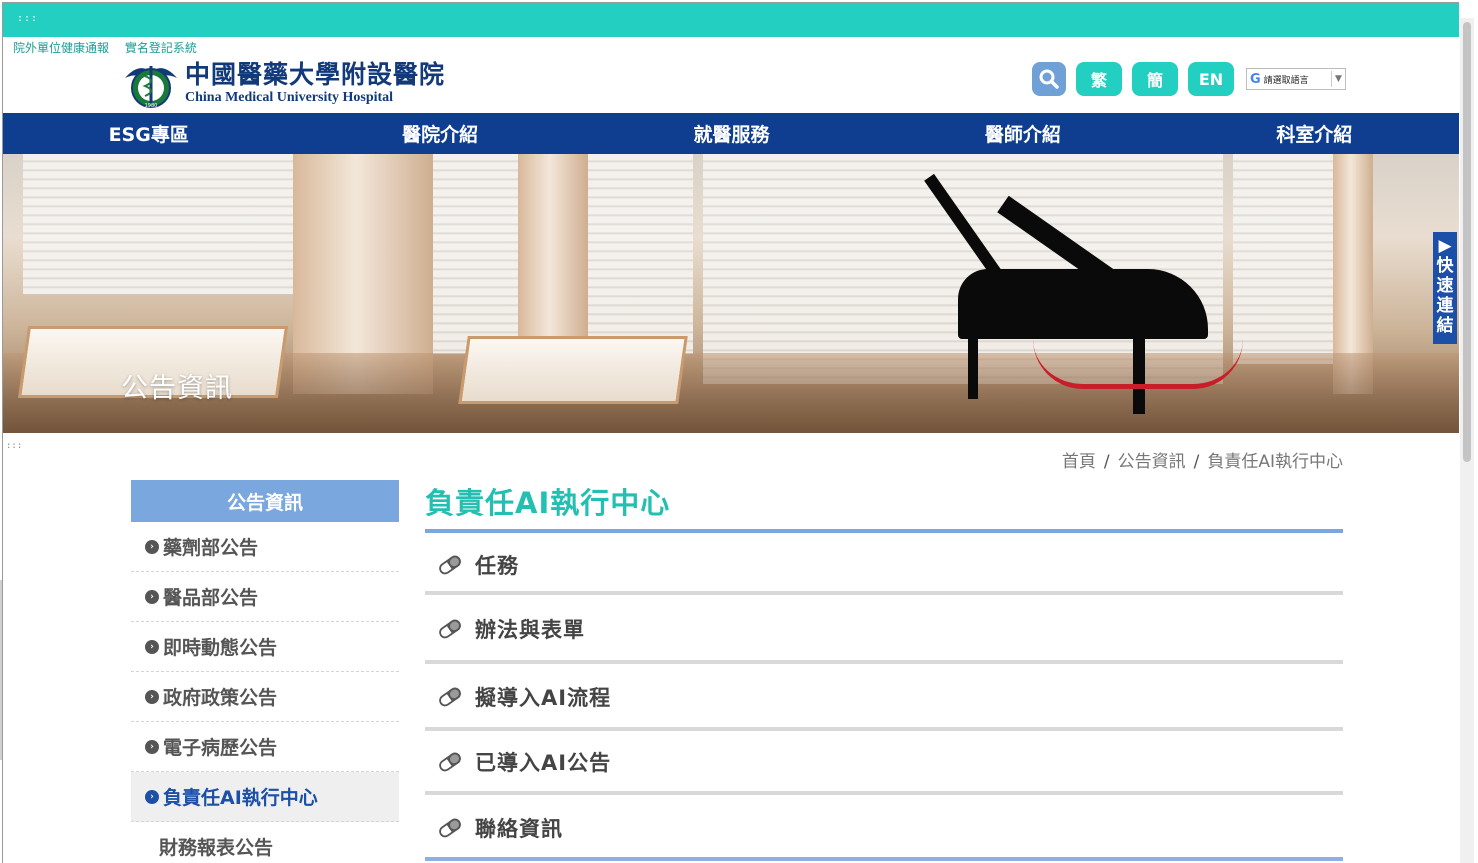  Describe the element at coordinates (151, 106) in the screenshot. I see `emblem-year: 1980` at that location.